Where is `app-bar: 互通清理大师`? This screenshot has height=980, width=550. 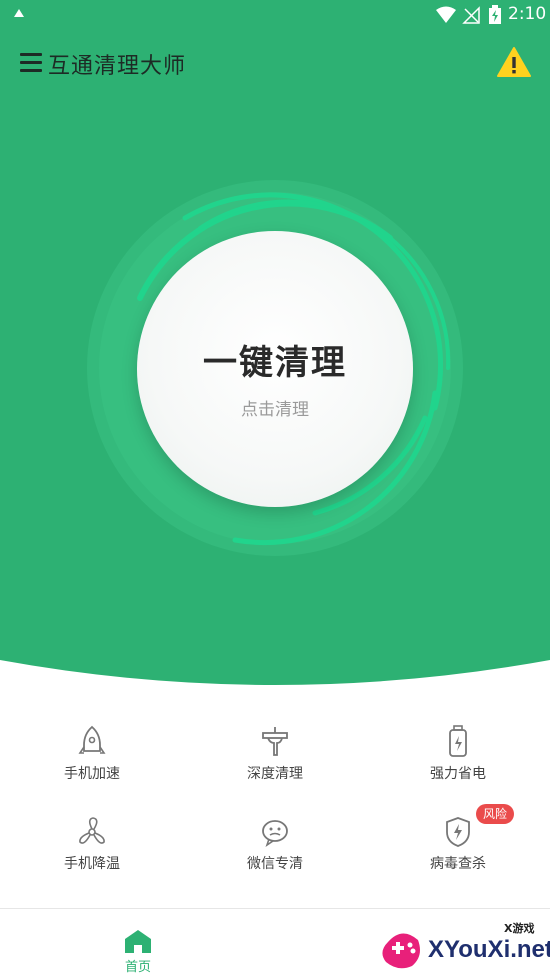
app-bar: 互通清理大师 is located at coordinates (275, 63).